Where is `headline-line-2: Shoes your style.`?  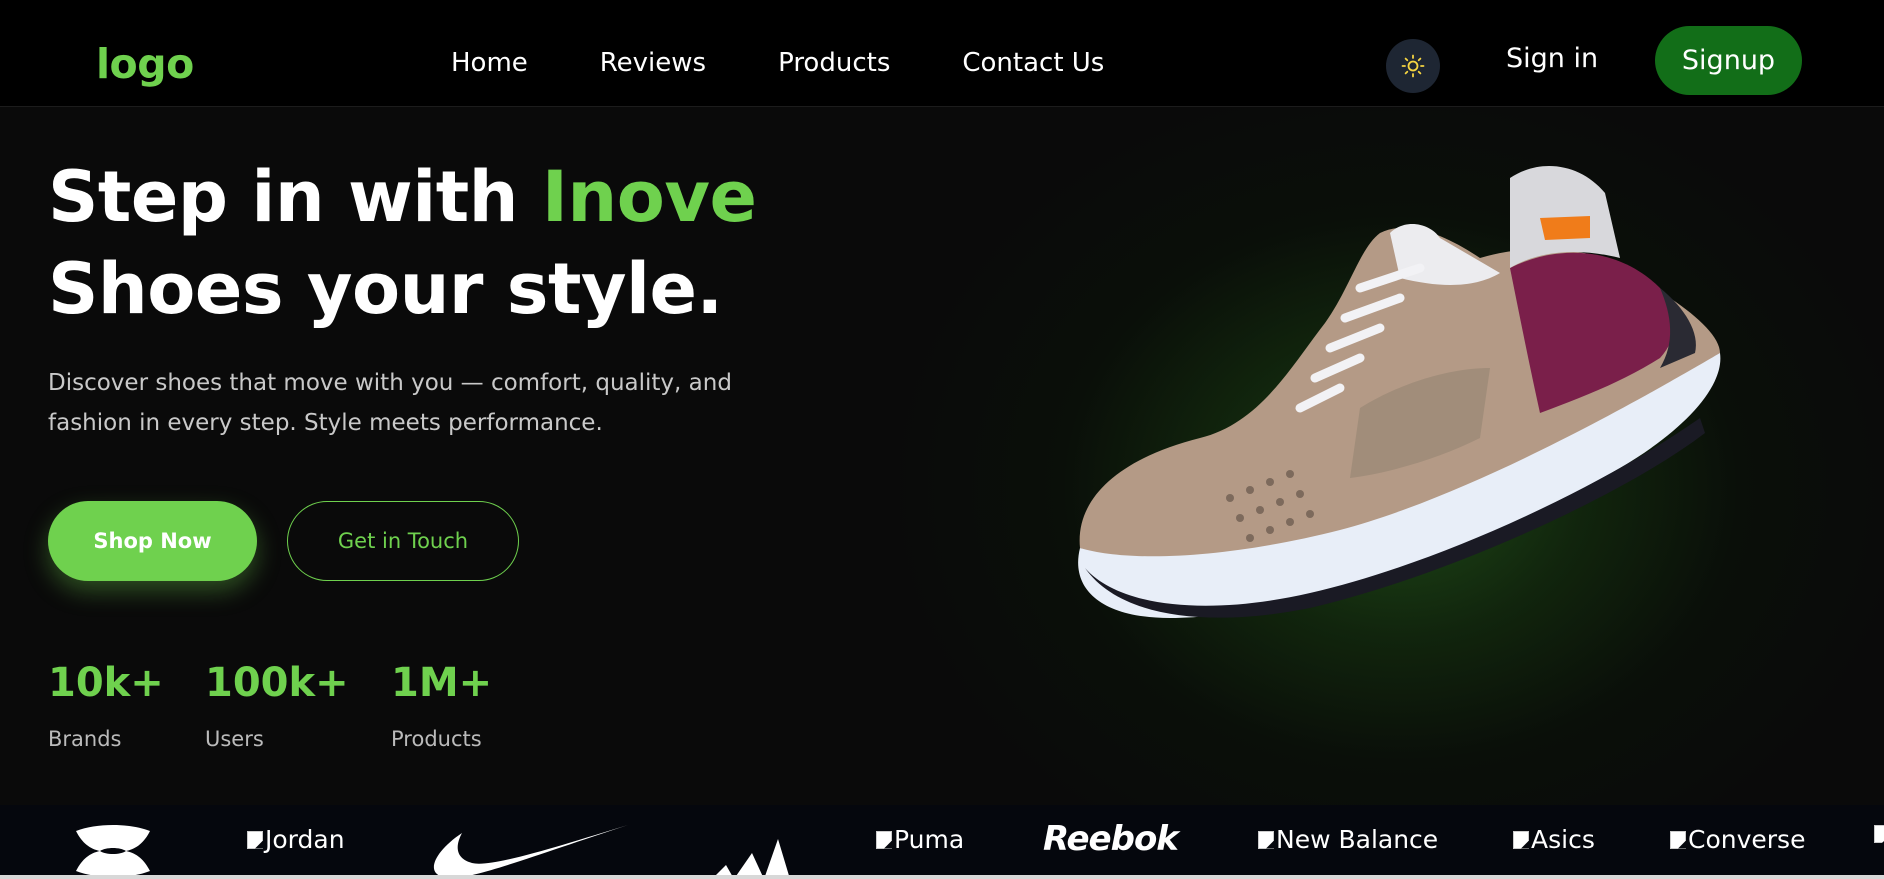
headline-line-2: Shoes your style. is located at coordinates (385, 289).